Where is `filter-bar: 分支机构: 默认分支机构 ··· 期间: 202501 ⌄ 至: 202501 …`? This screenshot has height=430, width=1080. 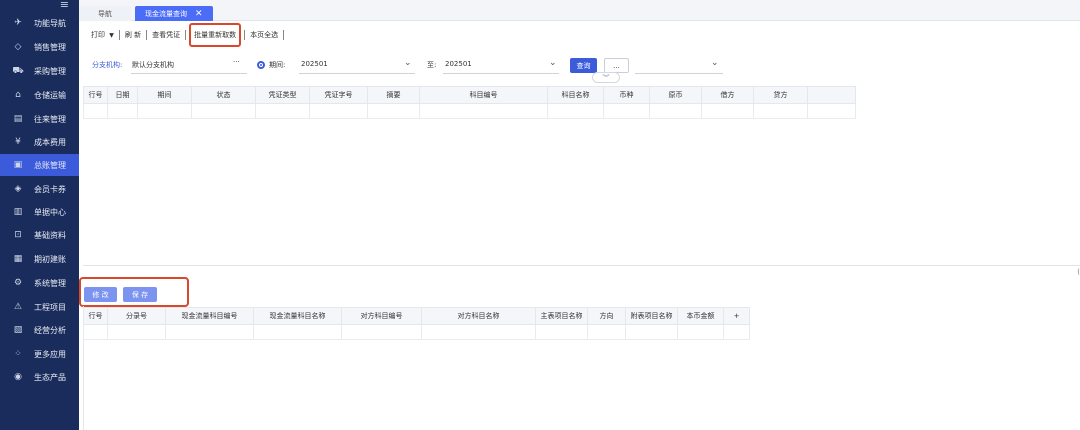 filter-bar: 分支机构: 默认分支机构 ··· 期间: 202501 ⌄ 至: 202501 … is located at coordinates (579, 65).